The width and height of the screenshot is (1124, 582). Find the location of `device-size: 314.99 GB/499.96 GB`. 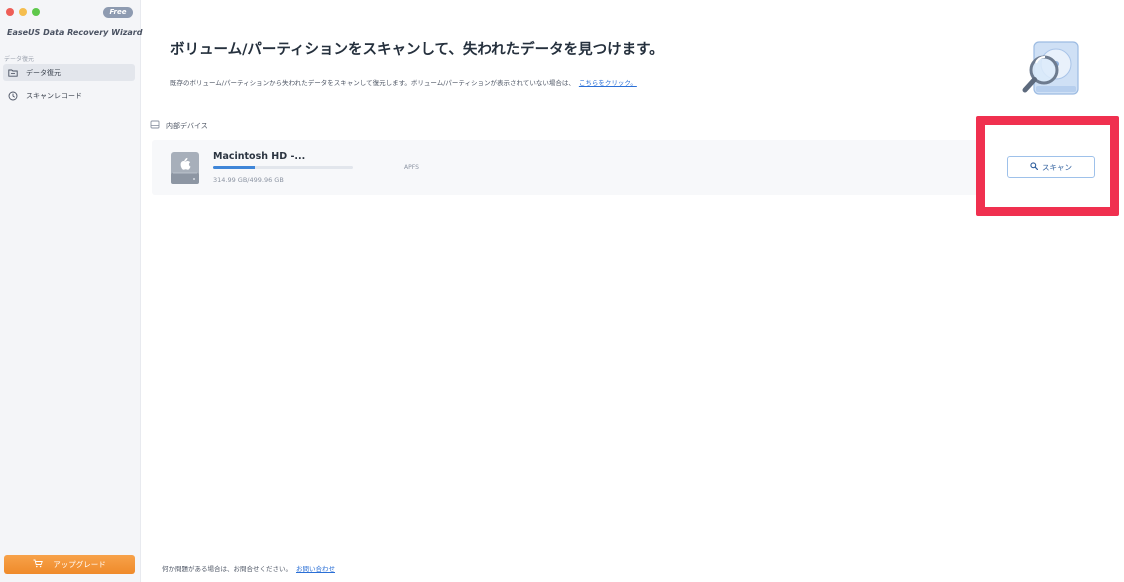

device-size: 314.99 GB/499.96 GB is located at coordinates (248, 180).